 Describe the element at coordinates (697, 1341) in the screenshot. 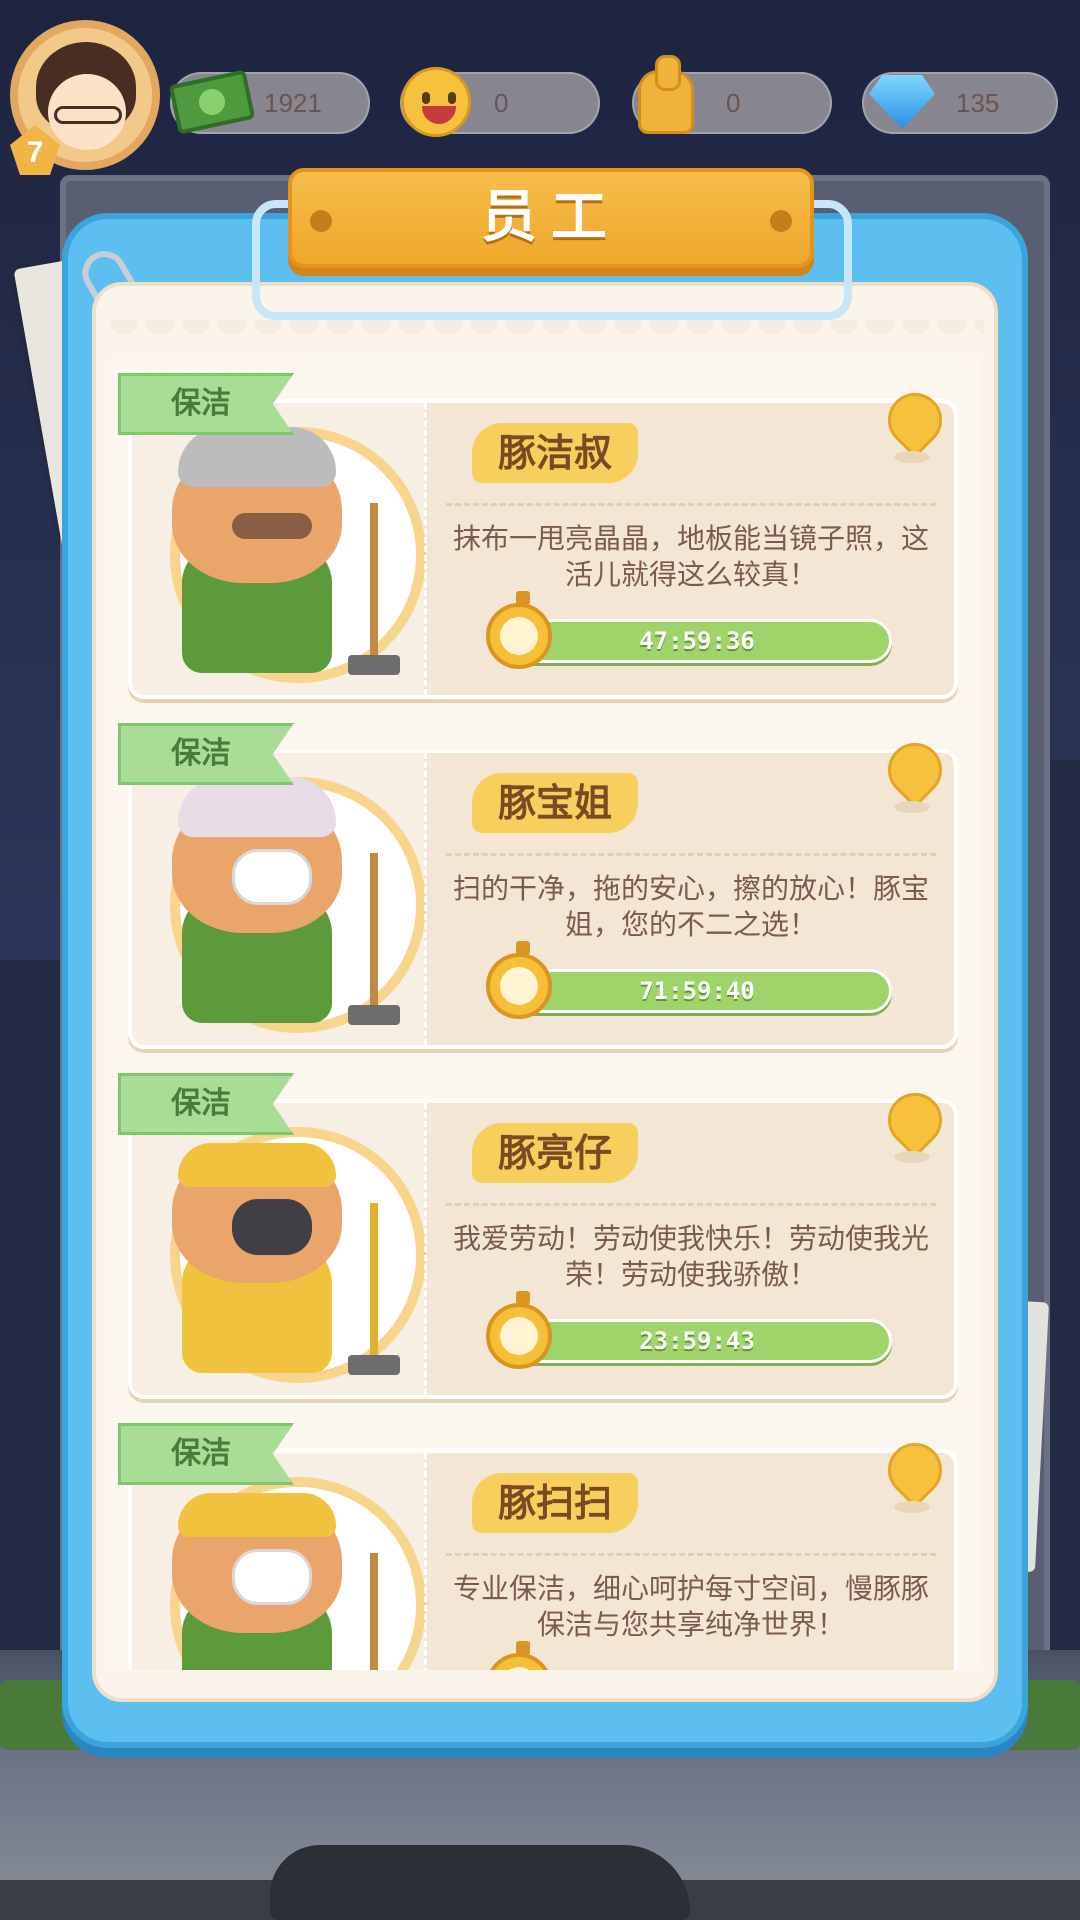

I see `contract-timer-bar: 23:59:43` at that location.